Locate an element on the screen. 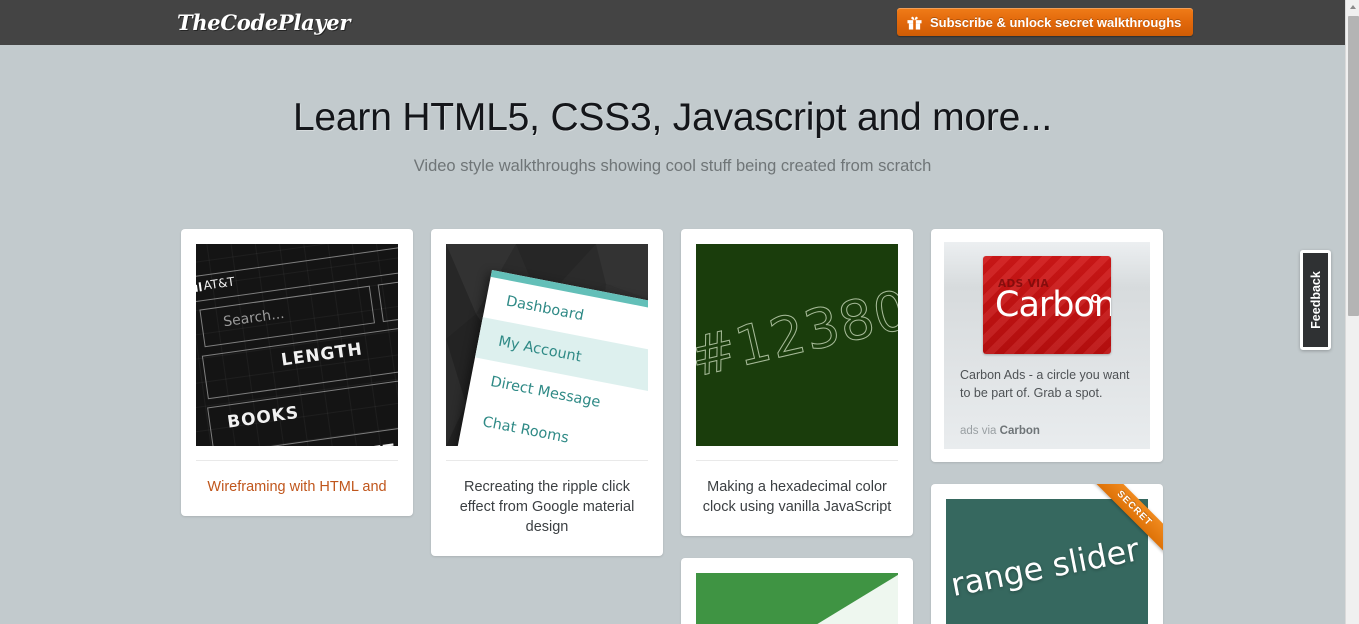 The height and width of the screenshot is (624, 1359). carbon-logo: ADS VIA Carbon is located at coordinates (1047, 305).